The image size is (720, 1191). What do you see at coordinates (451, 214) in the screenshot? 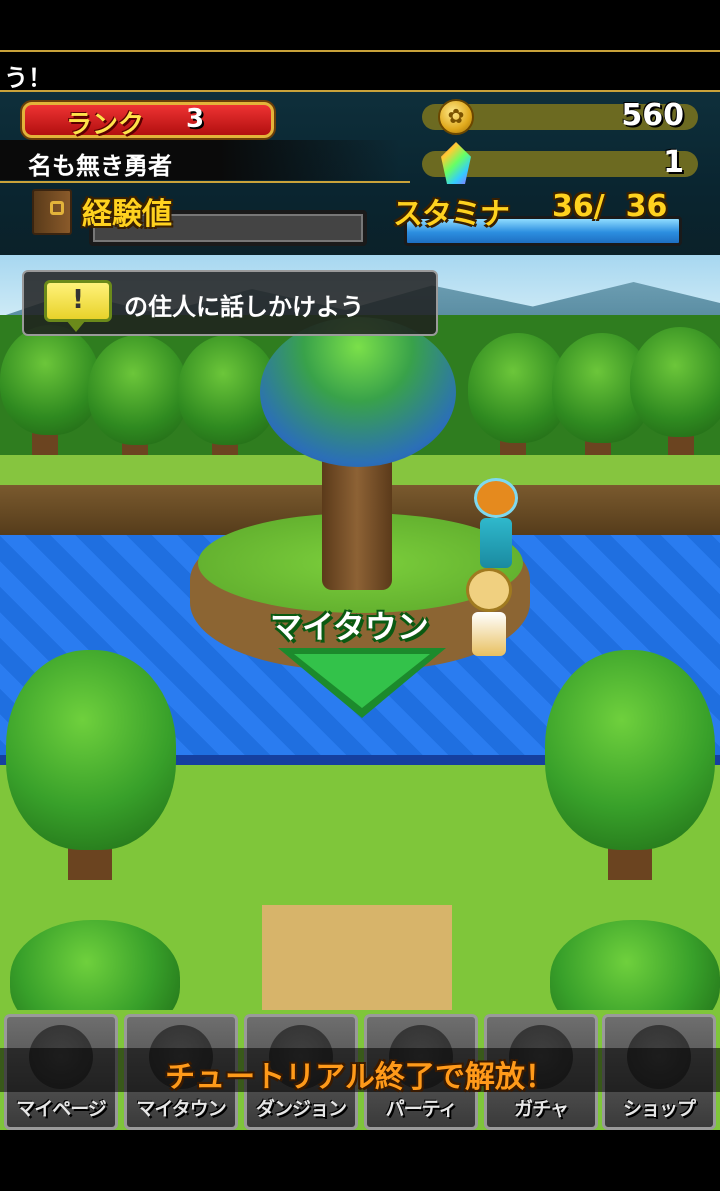
I see `stamina-label: スタミナ` at bounding box center [451, 214].